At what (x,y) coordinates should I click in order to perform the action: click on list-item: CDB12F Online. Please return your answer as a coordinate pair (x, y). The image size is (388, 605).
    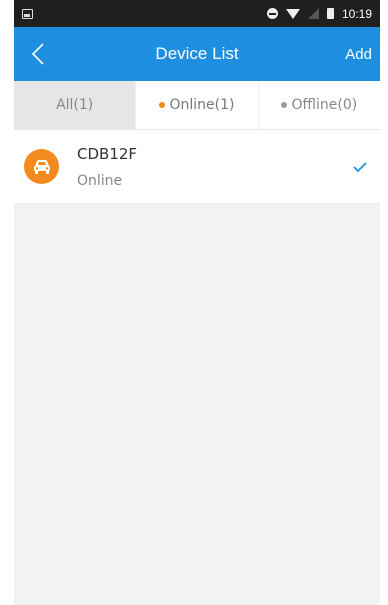
    Looking at the image, I should click on (197, 167).